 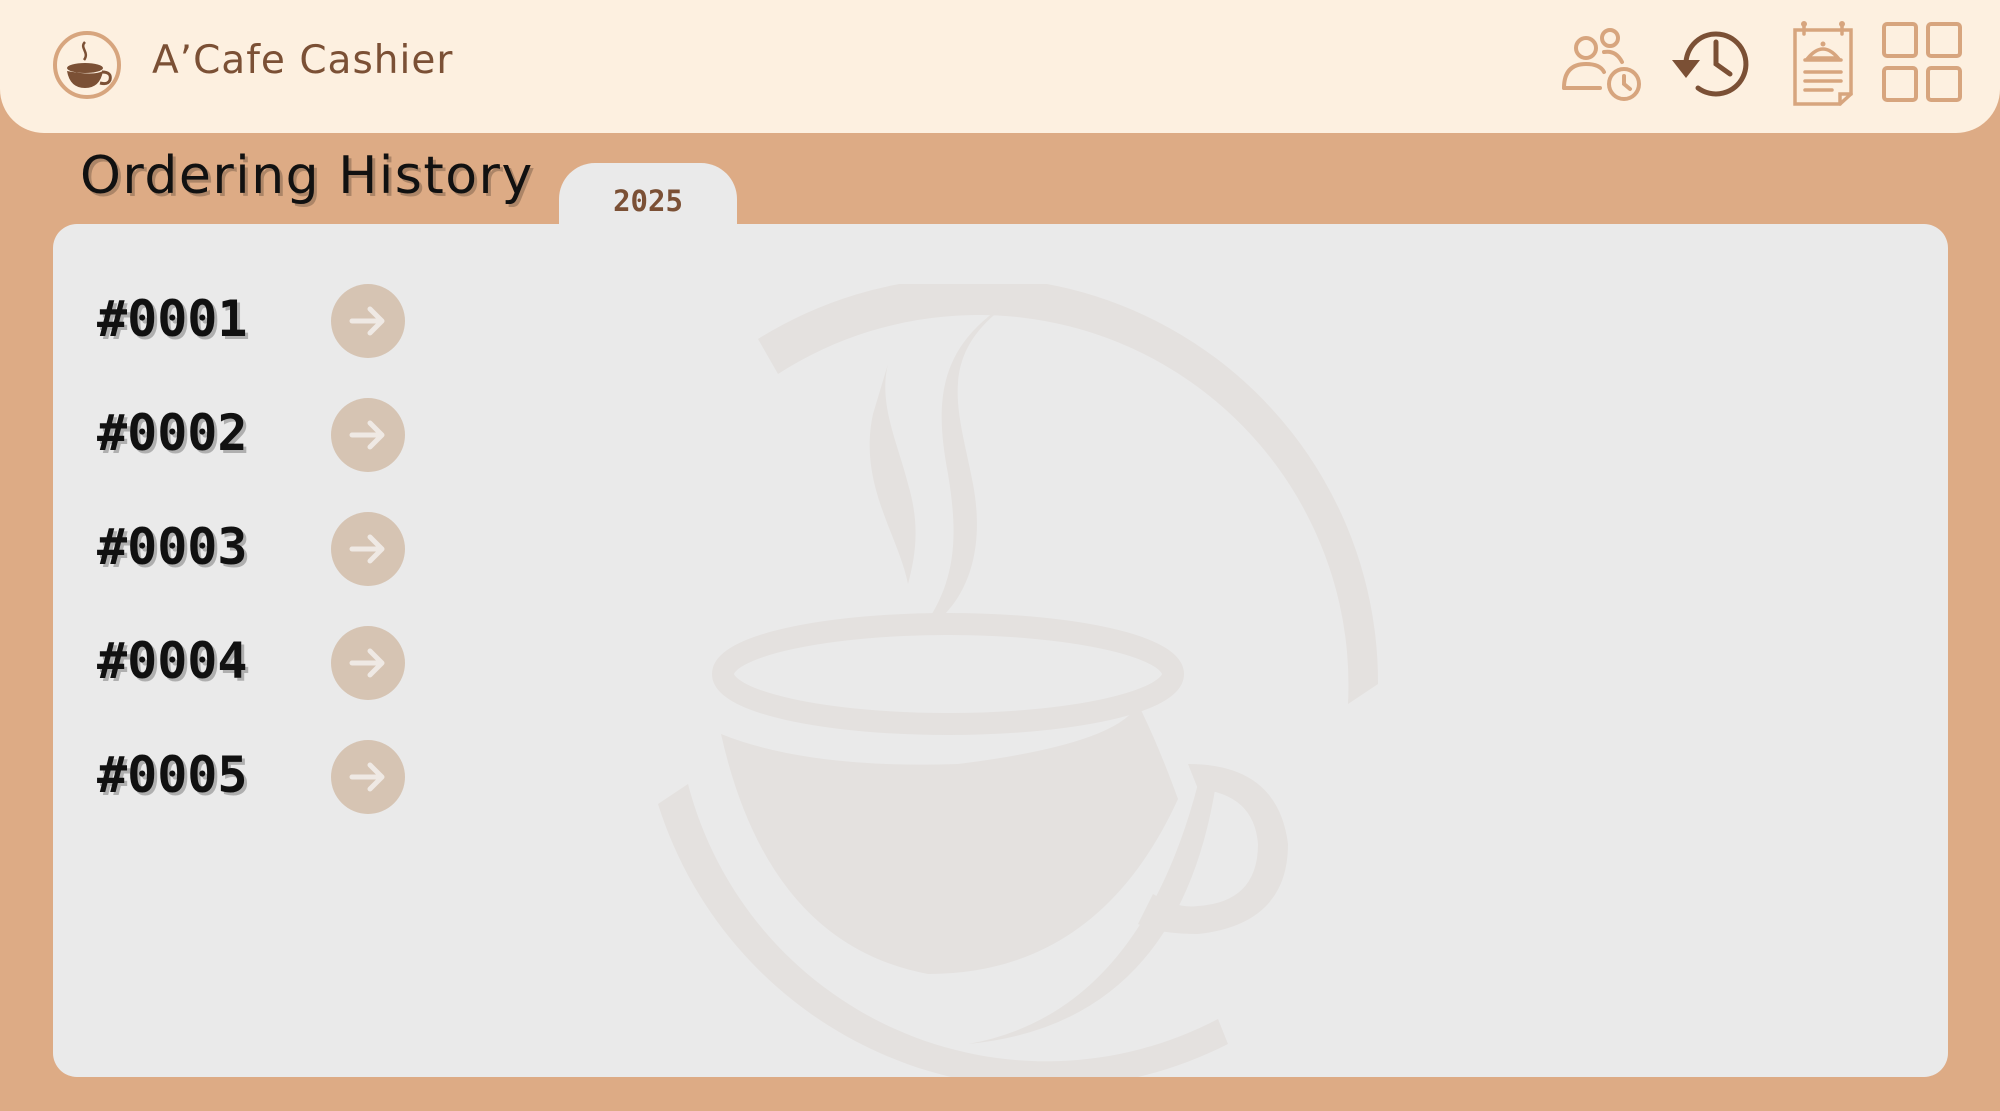 What do you see at coordinates (1000, 66) in the screenshot?
I see `app-header: A’Cafe Cashier` at bounding box center [1000, 66].